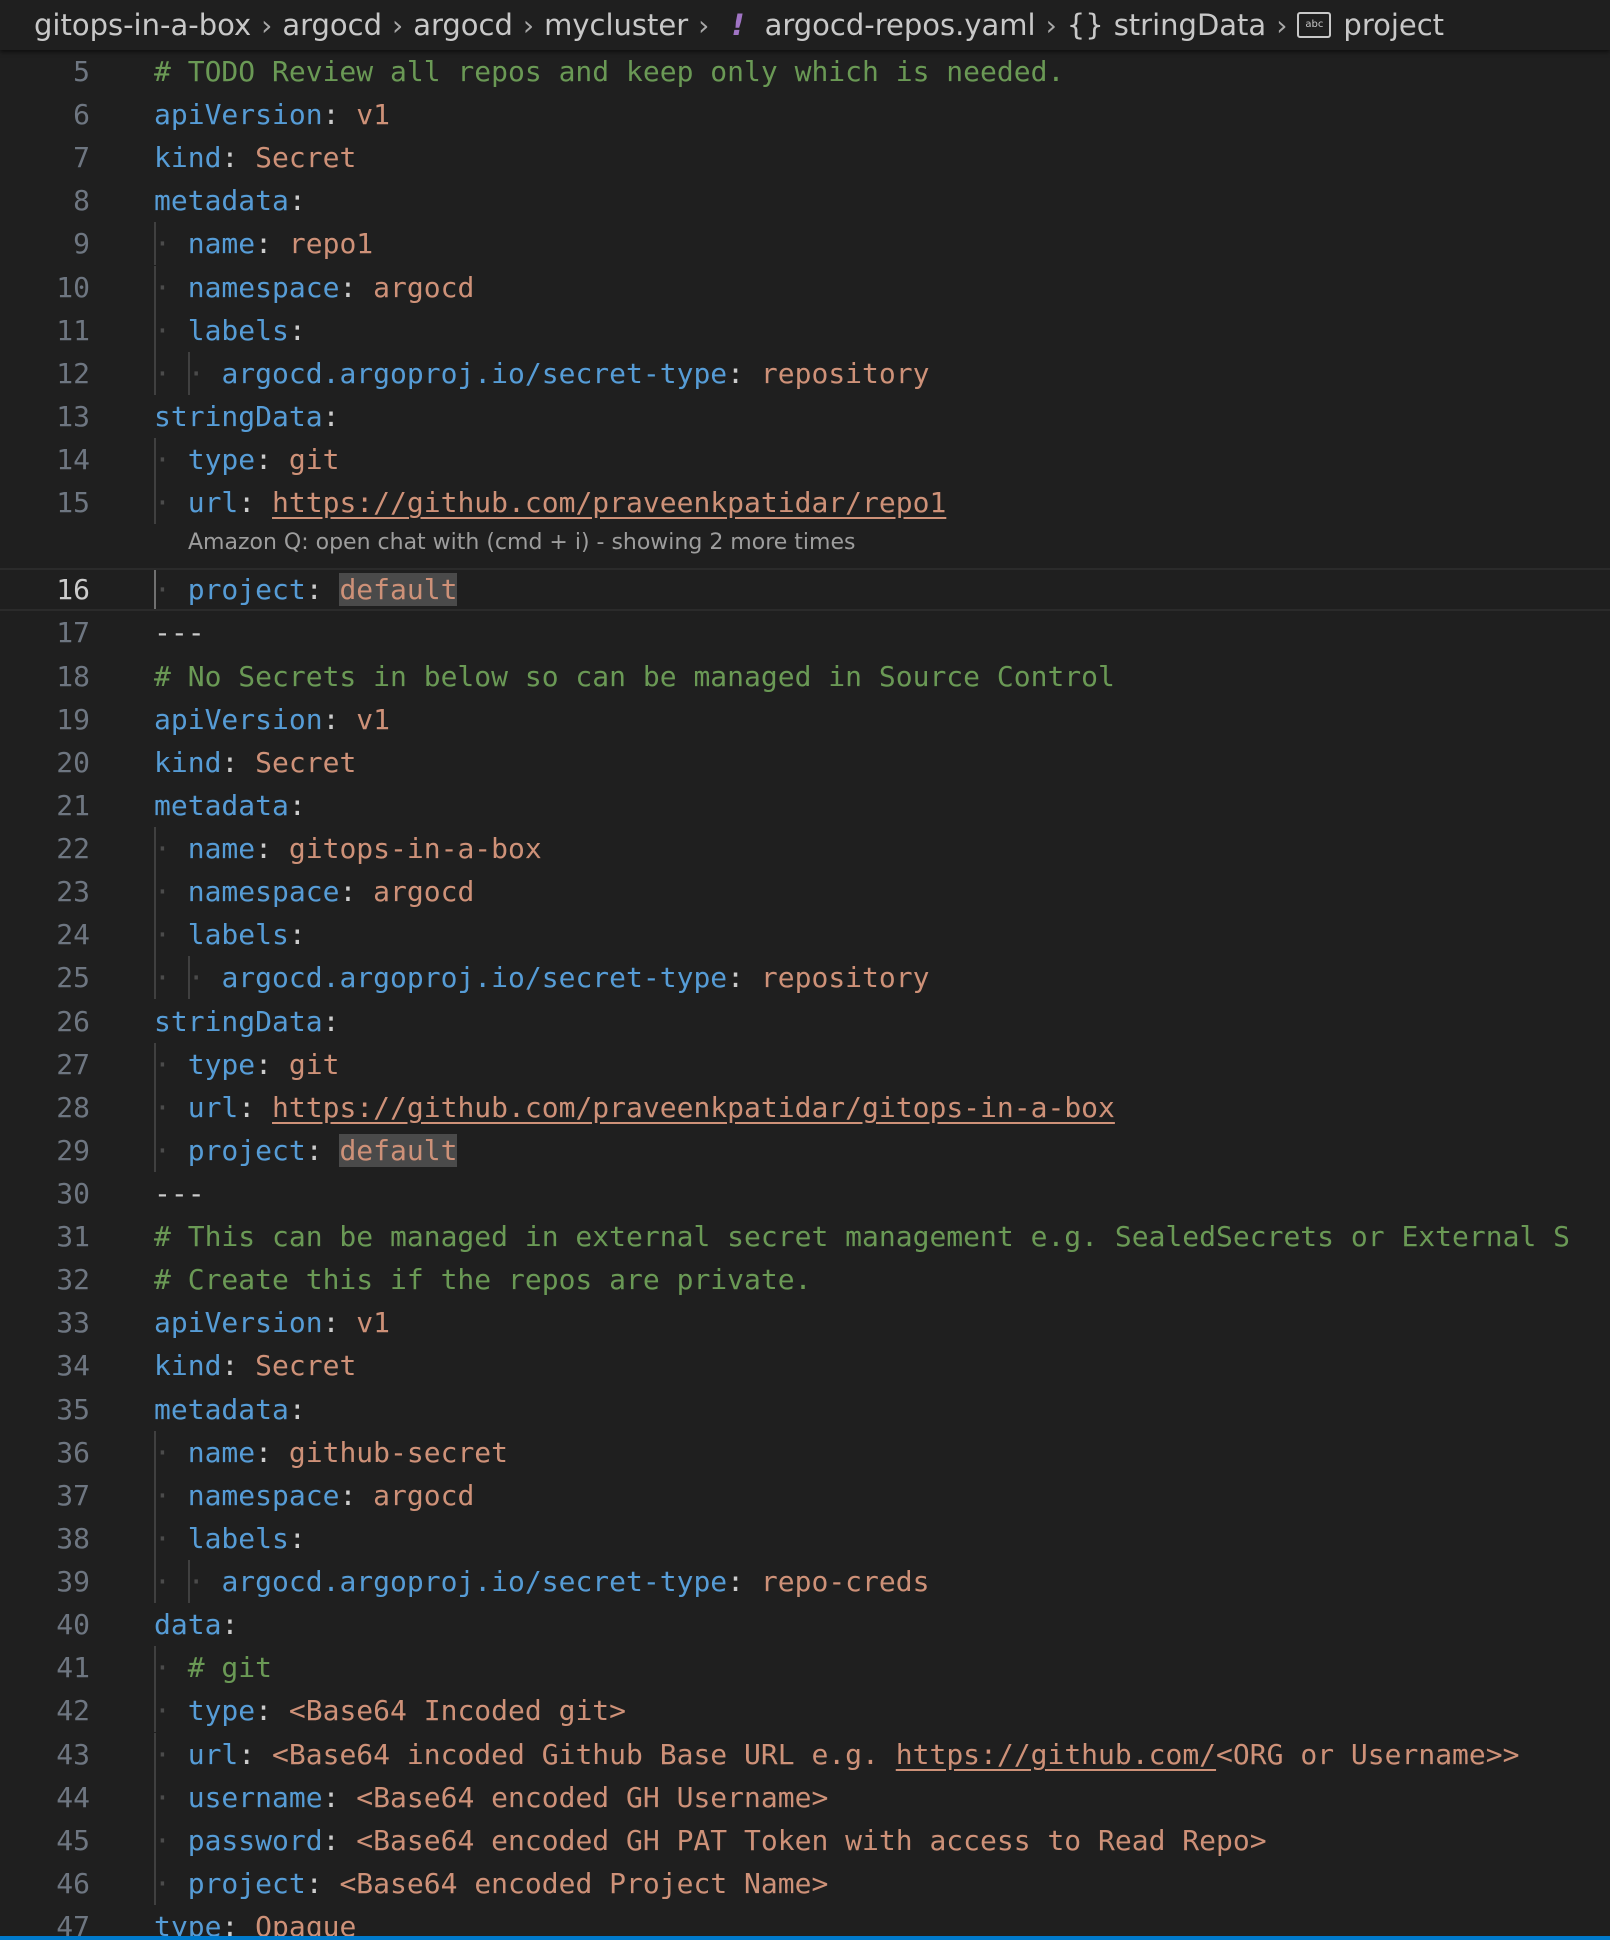  Describe the element at coordinates (805, 1668) in the screenshot. I see `code-line: 41 · # git` at that location.